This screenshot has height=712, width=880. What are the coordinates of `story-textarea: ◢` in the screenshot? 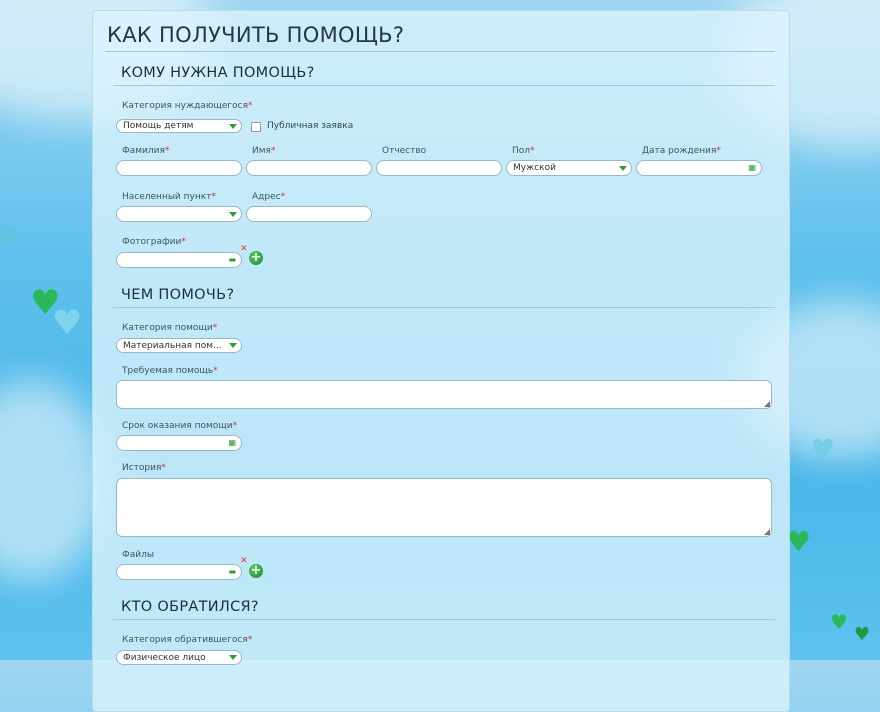 It's located at (444, 507).